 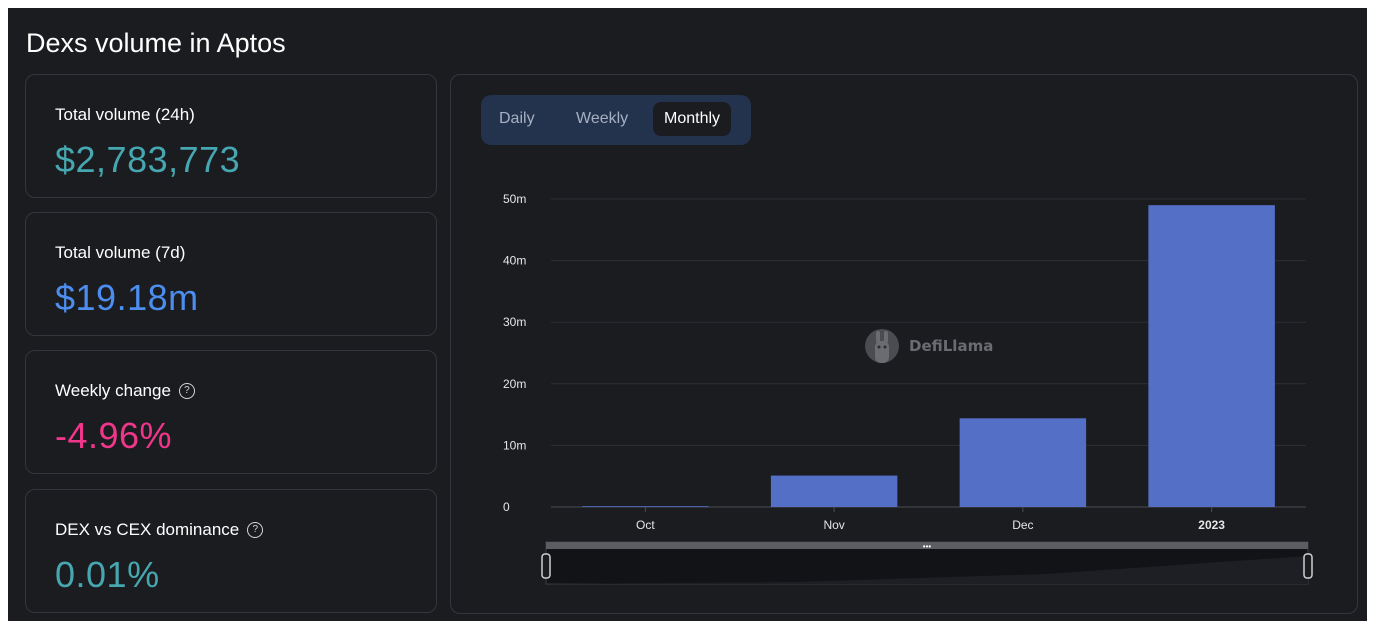 I want to click on data-zoom-brush: •••, so click(x=927, y=563).